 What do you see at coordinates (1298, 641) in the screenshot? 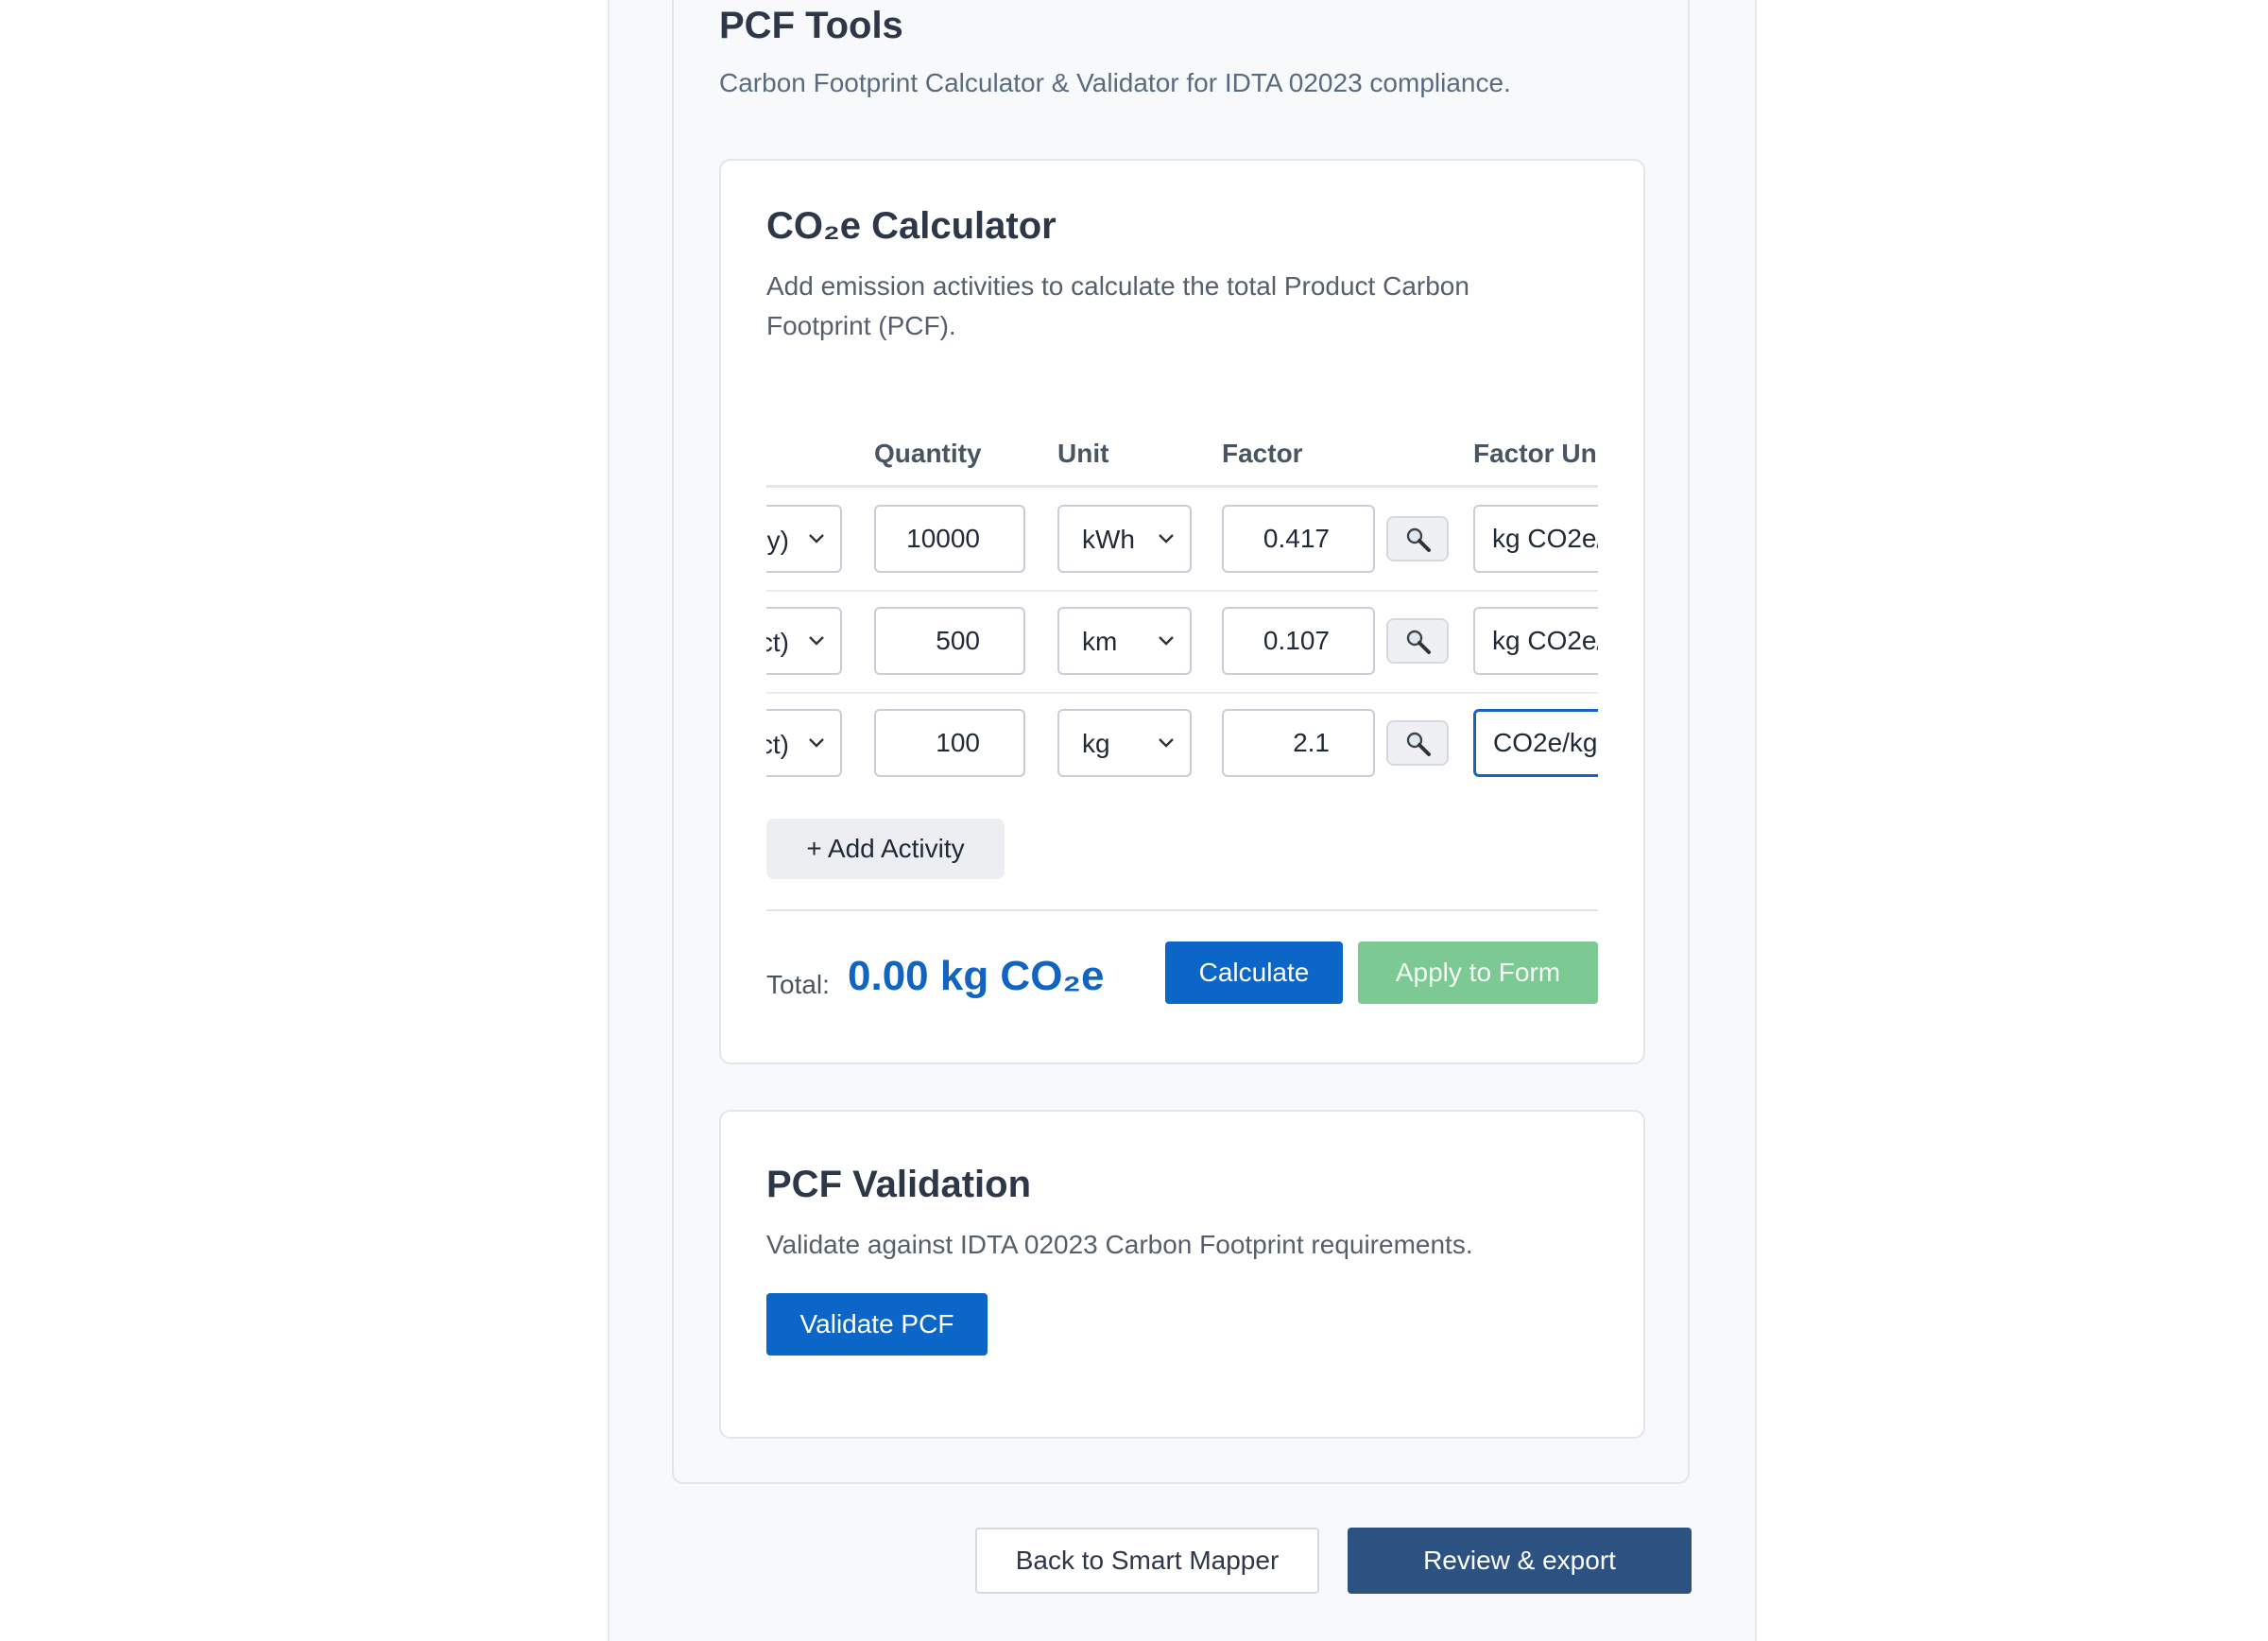
I see `factor-input: 0.107` at bounding box center [1298, 641].